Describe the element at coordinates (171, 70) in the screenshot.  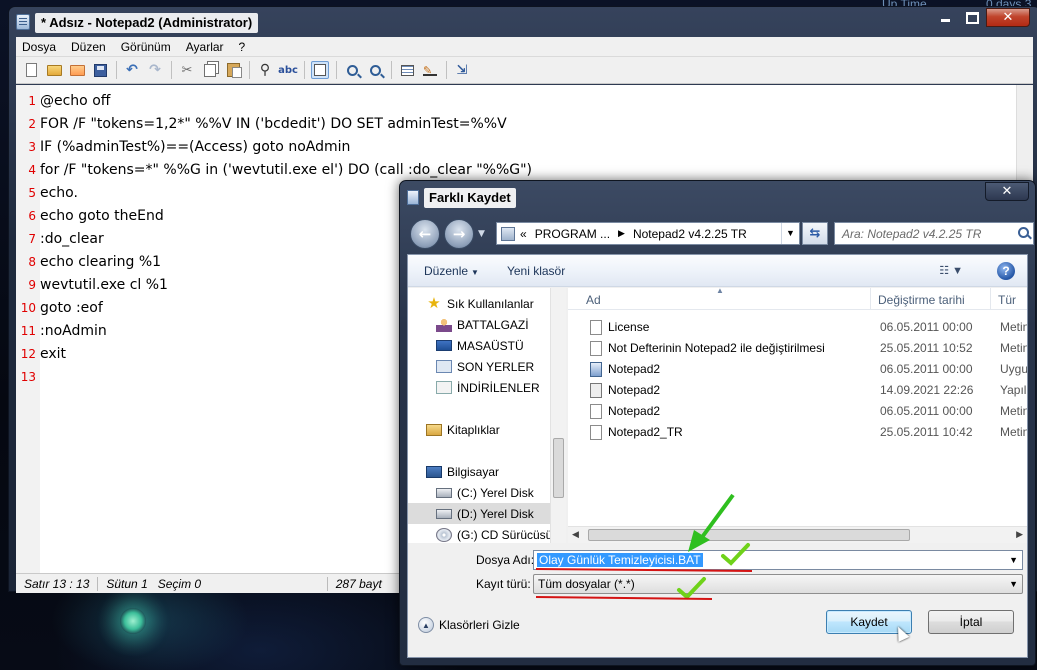
I see `toolbar-separator` at that location.